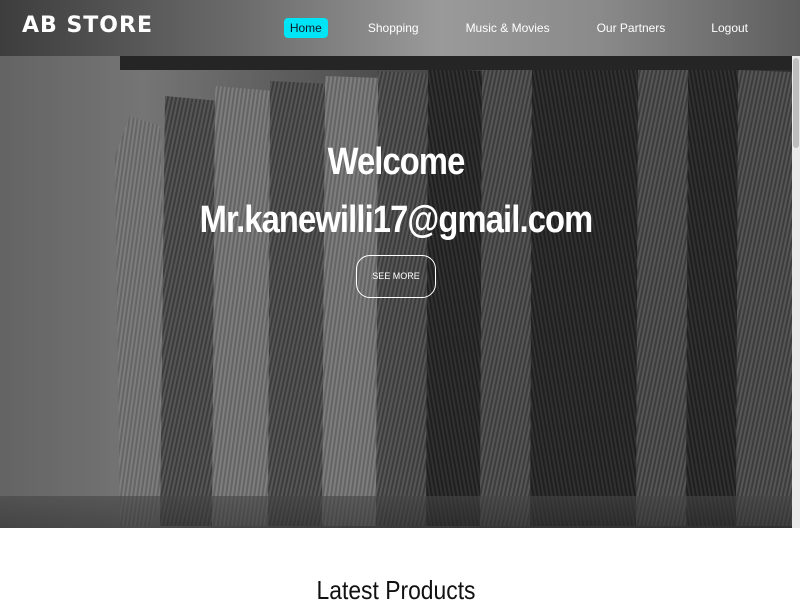 This screenshot has height=600, width=800. Describe the element at coordinates (729, 28) in the screenshot. I see `nav-logout: Logout` at that location.